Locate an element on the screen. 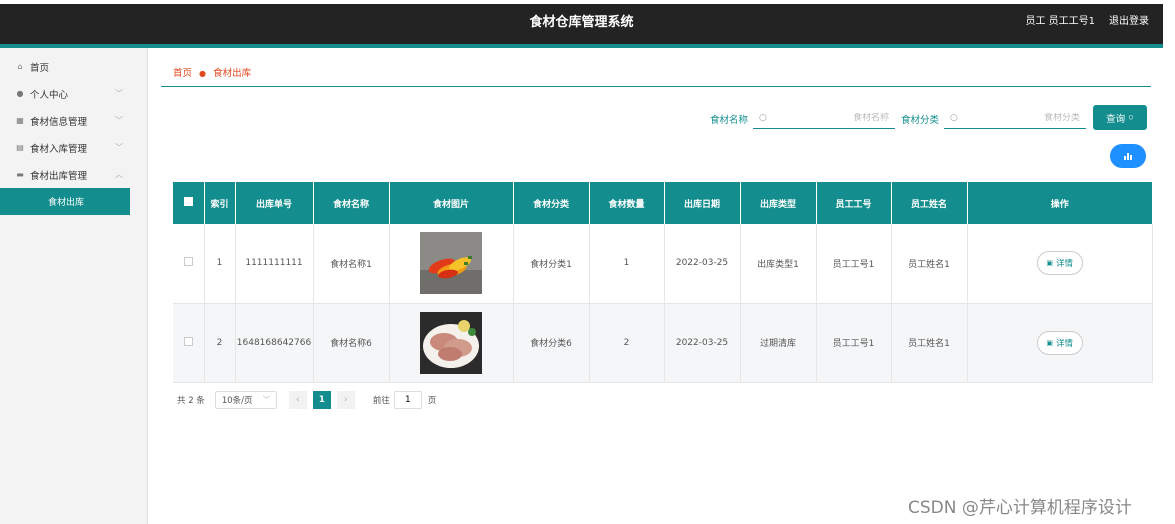 The width and height of the screenshot is (1175, 524). search-category-field: ○ is located at coordinates (1015, 118).